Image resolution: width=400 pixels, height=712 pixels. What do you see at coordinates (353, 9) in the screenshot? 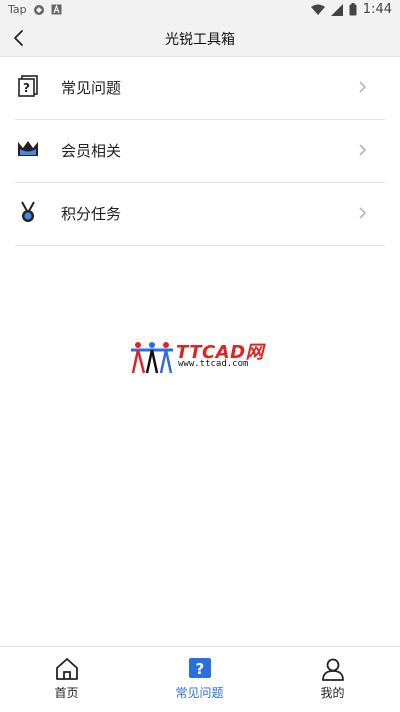
I see `battery-icon` at bounding box center [353, 9].